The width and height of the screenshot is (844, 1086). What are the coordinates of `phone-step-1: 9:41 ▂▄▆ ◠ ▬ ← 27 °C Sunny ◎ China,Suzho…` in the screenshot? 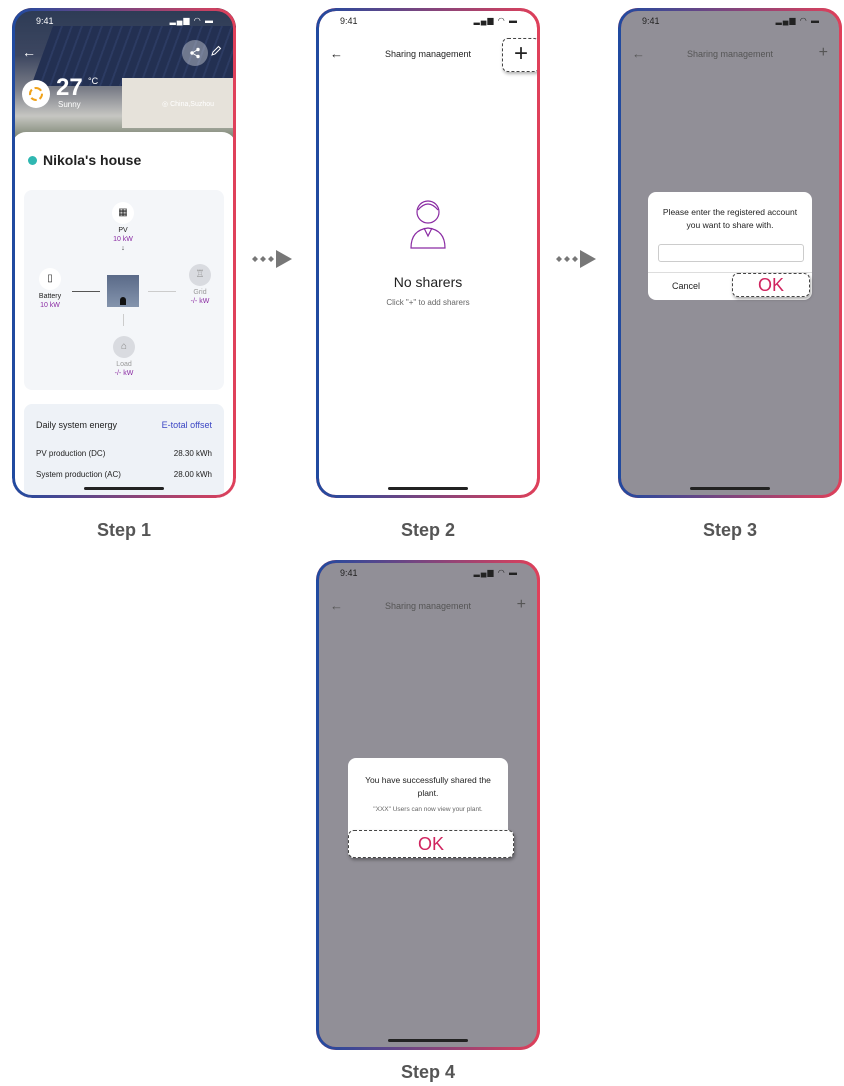 It's located at (124, 253).